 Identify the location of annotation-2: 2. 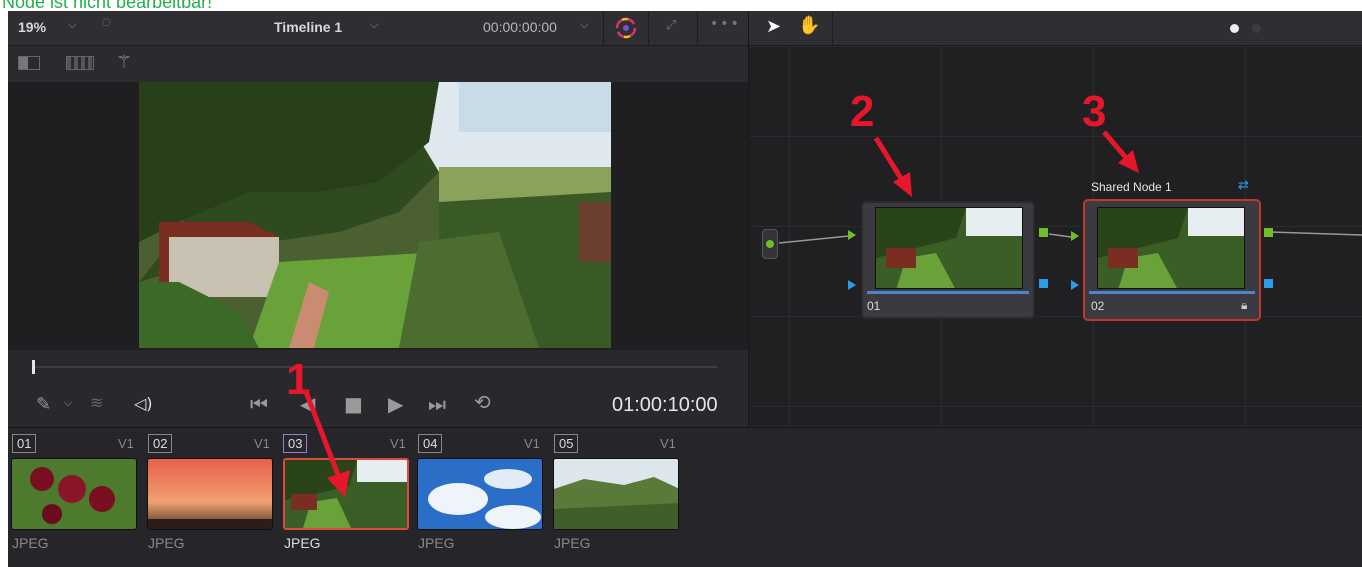
(862, 111).